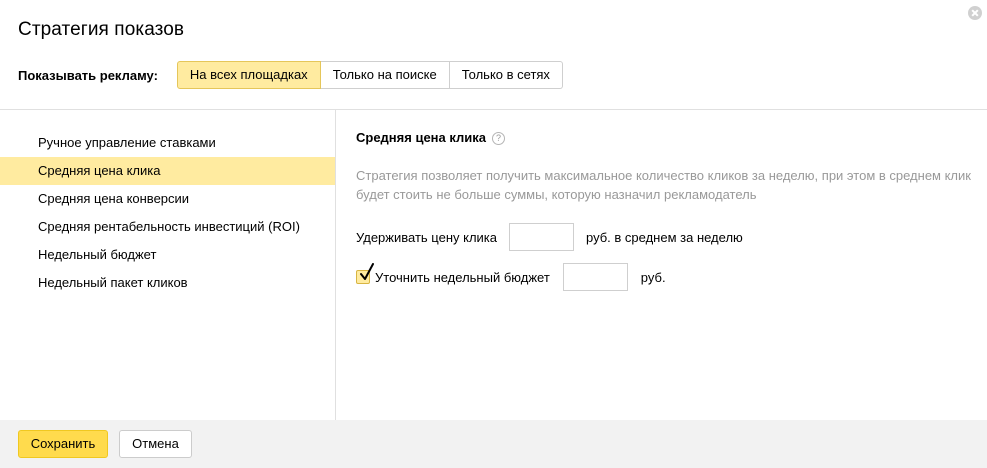 The image size is (987, 468). What do you see at coordinates (426, 237) in the screenshot?
I see `avg-price-label: Удерживать цену клика` at bounding box center [426, 237].